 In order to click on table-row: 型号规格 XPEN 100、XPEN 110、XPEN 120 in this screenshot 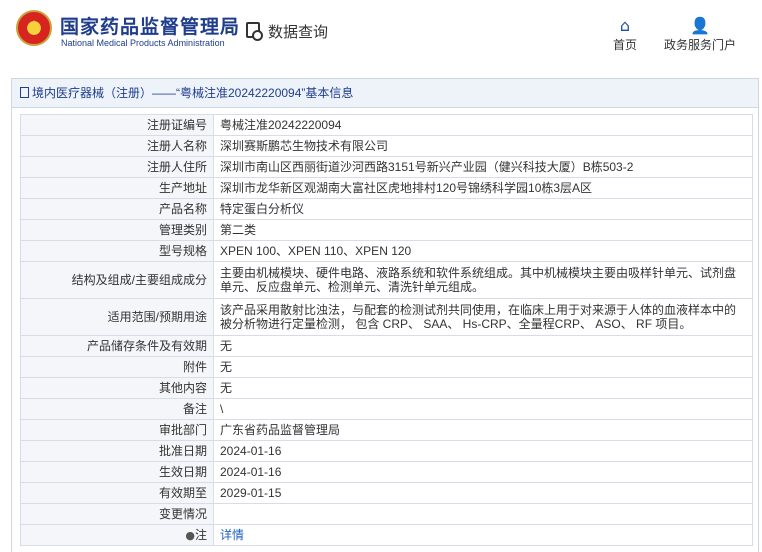, I will do `click(386, 251)`.